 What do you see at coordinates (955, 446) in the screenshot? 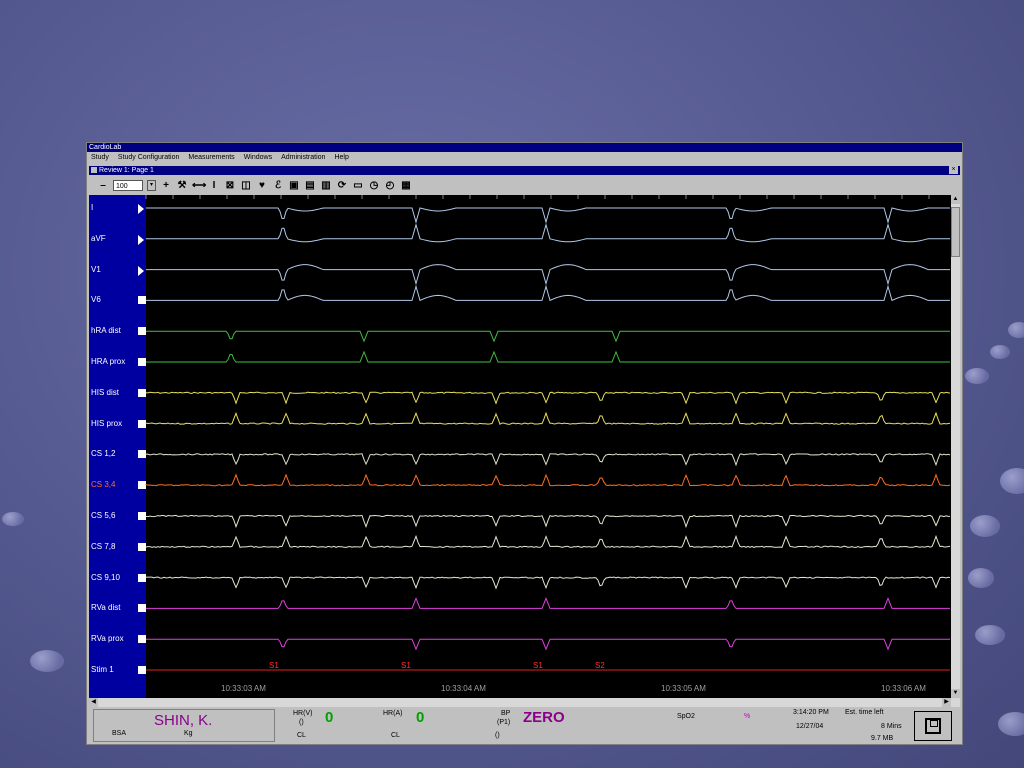
I see `vertical-scrollbar: ▲ ▼` at bounding box center [955, 446].